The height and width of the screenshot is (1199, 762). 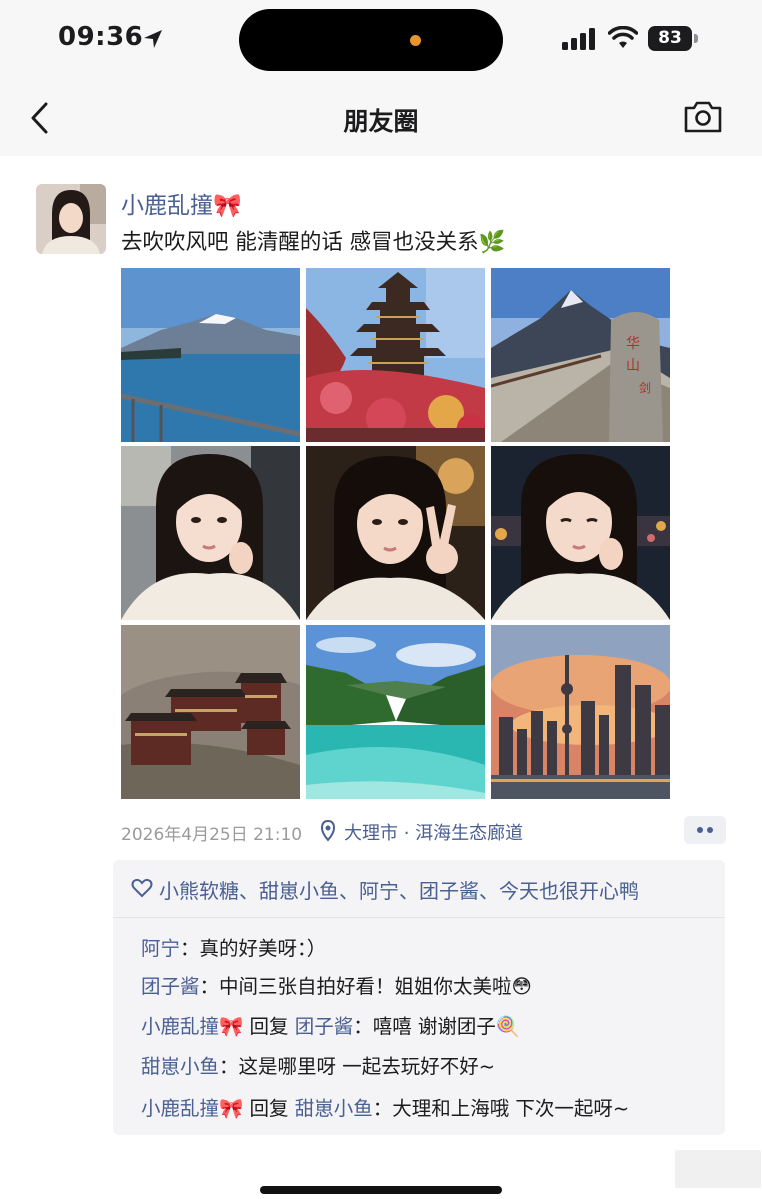 What do you see at coordinates (633, 344) in the screenshot?
I see `svg-text: 华` at bounding box center [633, 344].